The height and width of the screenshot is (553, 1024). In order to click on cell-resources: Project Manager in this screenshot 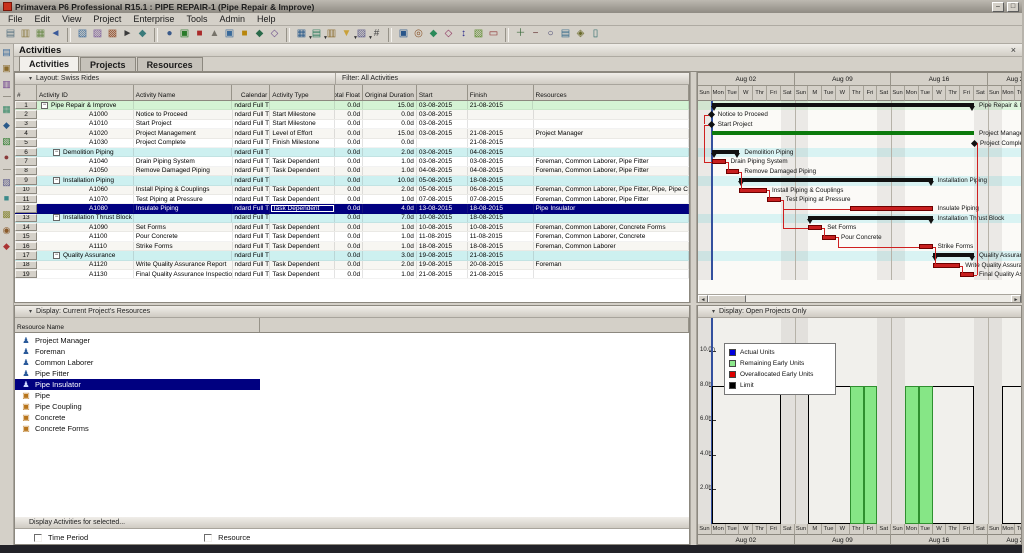, I will do `click(611, 133)`.